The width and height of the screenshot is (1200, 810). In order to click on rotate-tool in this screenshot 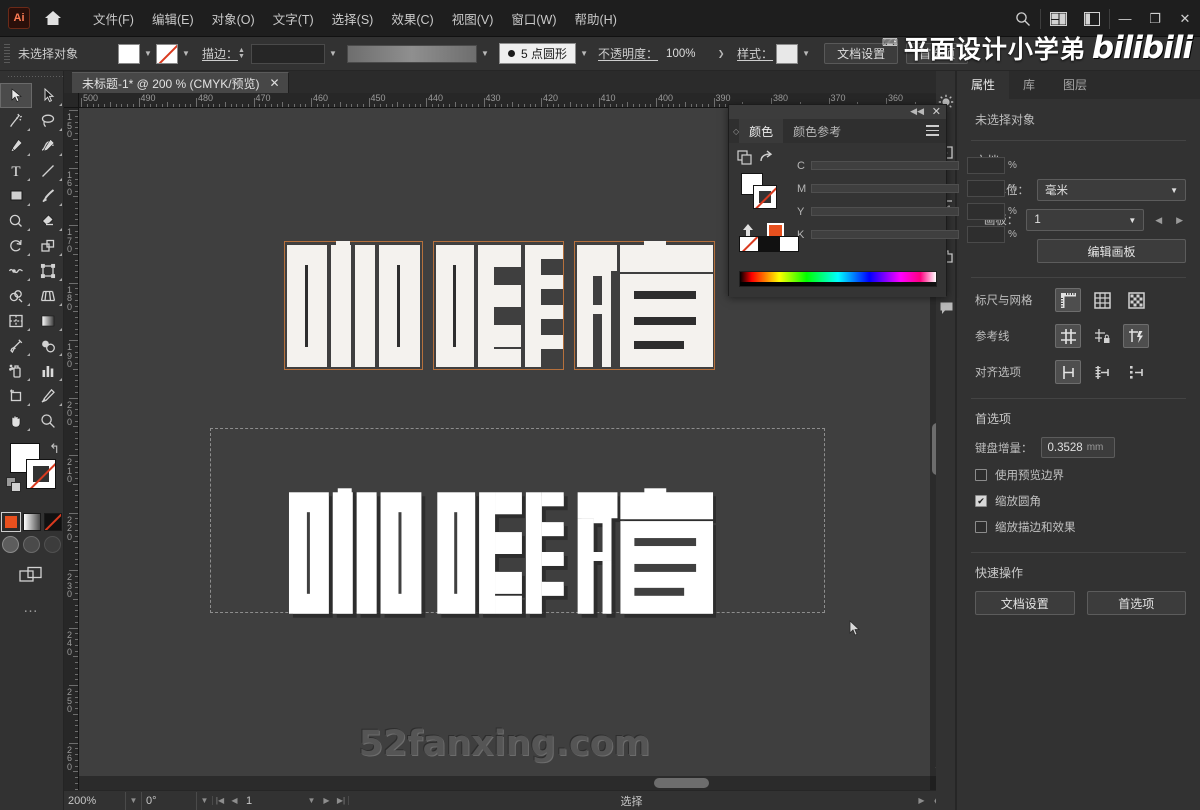, I will do `click(16, 245)`.